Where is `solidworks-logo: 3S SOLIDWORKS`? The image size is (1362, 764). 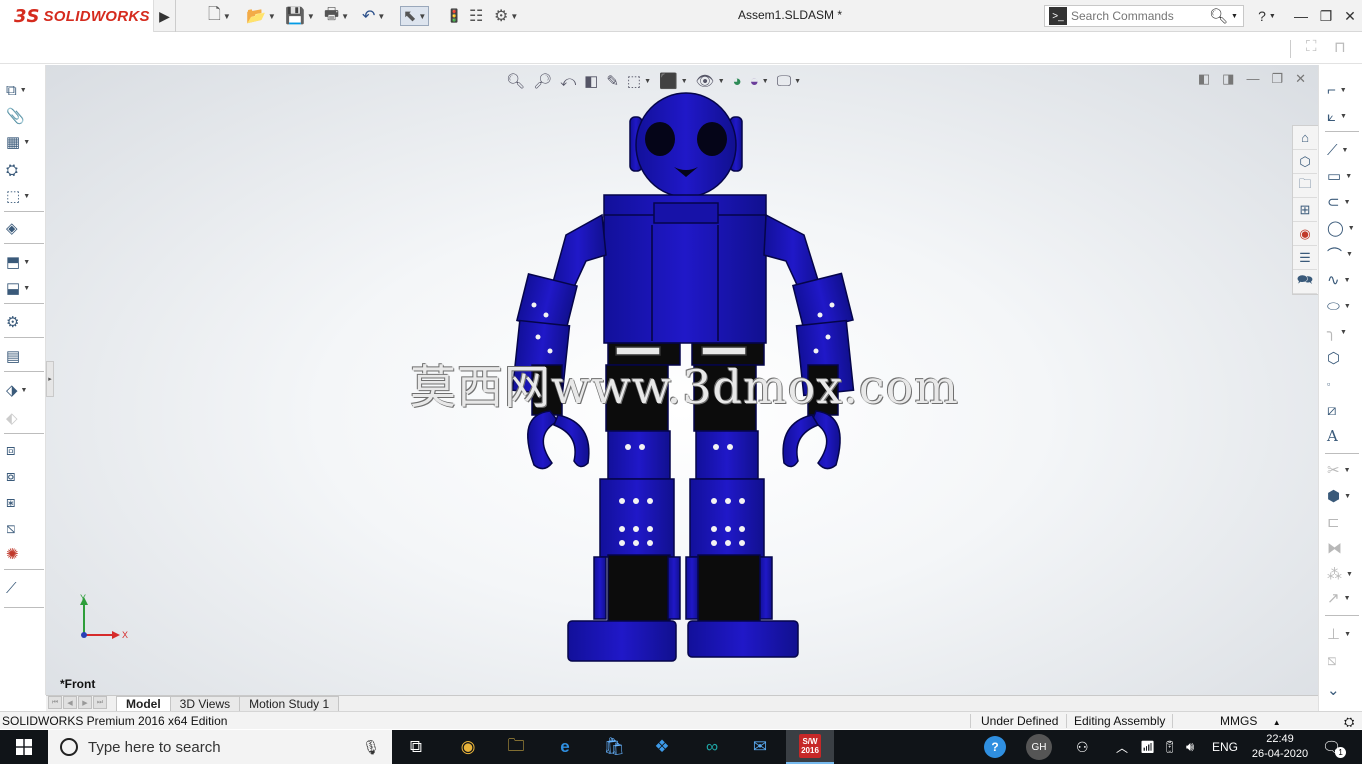
solidworks-logo: 3S SOLIDWORKS is located at coordinates (77, 16).